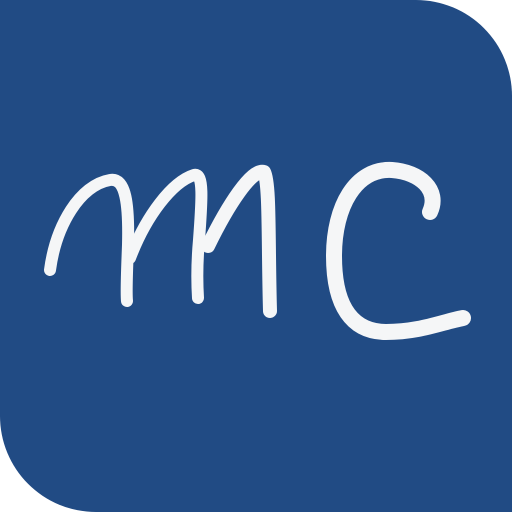 This screenshot has height=512, width=512. Describe the element at coordinates (166, 236) in the screenshot. I see `m-second-stroke` at that location.